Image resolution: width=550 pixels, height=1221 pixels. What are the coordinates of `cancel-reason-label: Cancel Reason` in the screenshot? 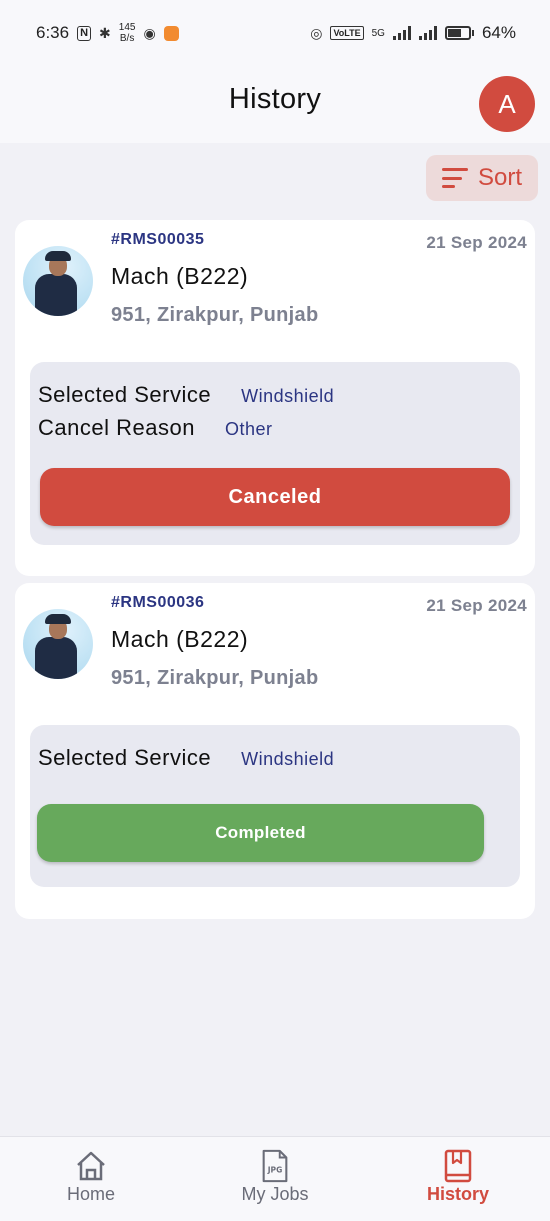 It's located at (116, 427).